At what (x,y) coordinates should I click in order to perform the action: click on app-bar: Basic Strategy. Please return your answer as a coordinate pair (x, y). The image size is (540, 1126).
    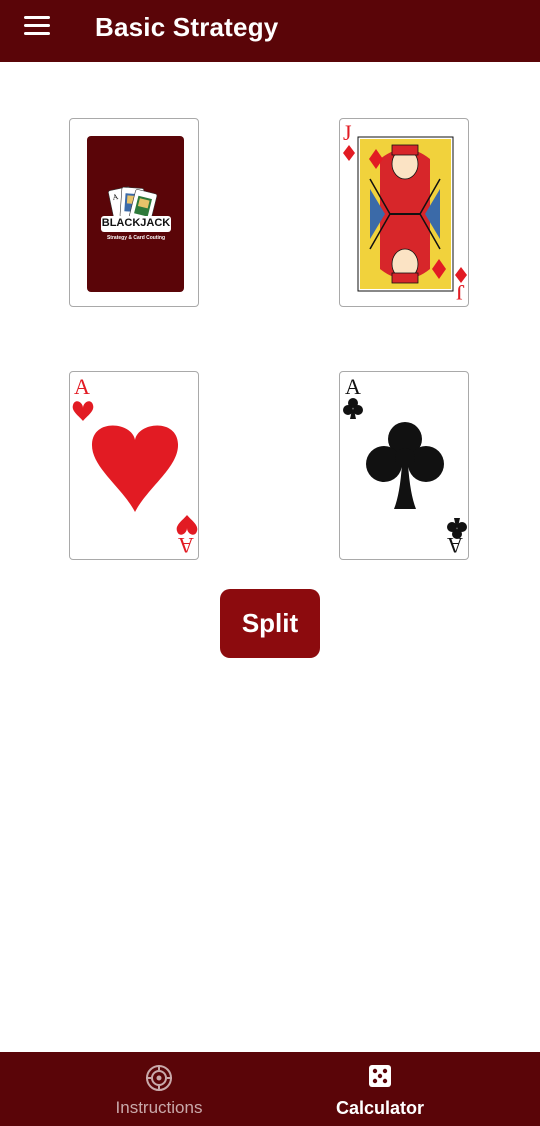
    Looking at the image, I should click on (270, 31).